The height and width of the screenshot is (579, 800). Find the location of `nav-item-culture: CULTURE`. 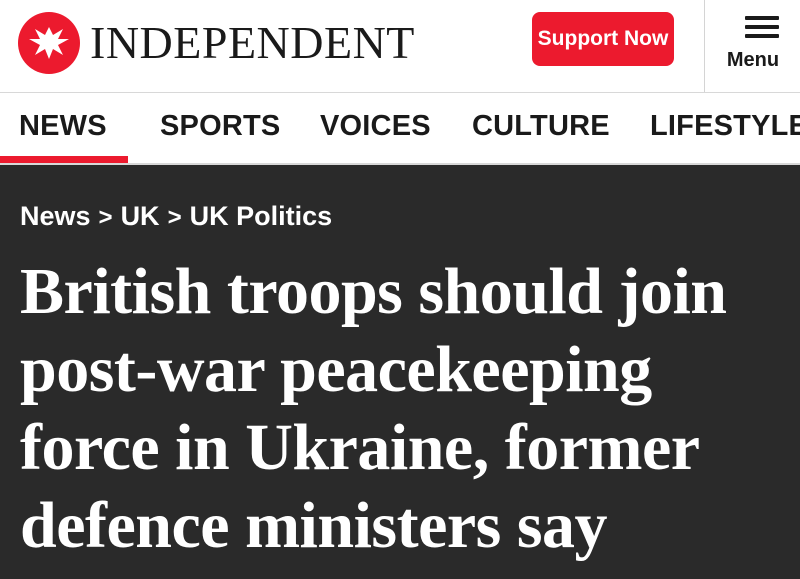

nav-item-culture: CULTURE is located at coordinates (541, 126).